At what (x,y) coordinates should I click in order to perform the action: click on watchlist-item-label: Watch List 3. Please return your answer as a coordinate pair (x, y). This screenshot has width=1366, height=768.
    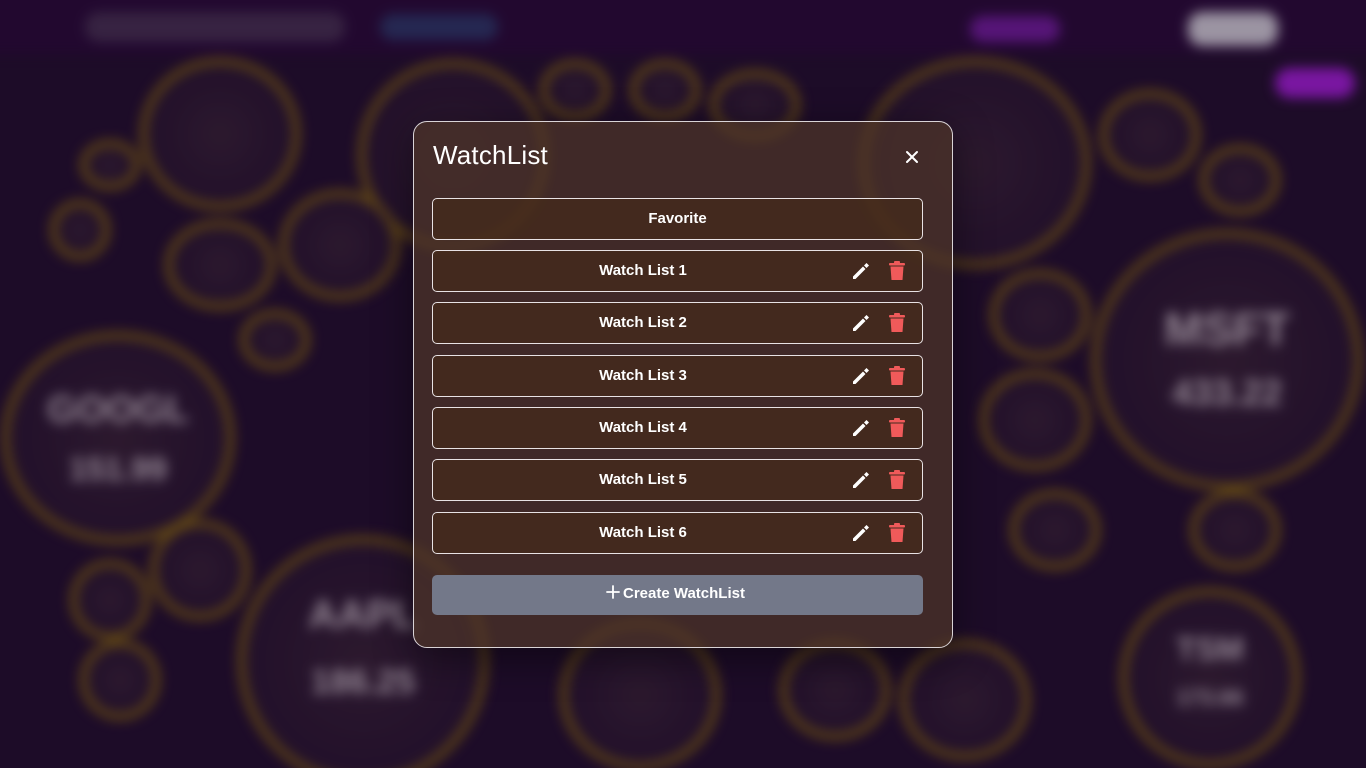
    Looking at the image, I should click on (643, 375).